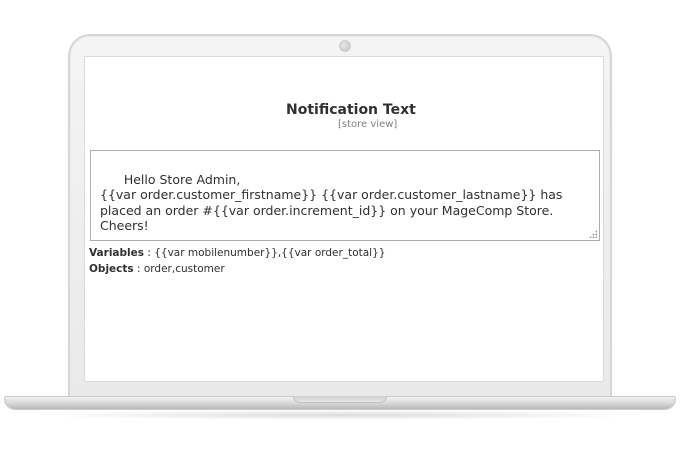  I want to click on store-view-scope: [store view], so click(368, 124).